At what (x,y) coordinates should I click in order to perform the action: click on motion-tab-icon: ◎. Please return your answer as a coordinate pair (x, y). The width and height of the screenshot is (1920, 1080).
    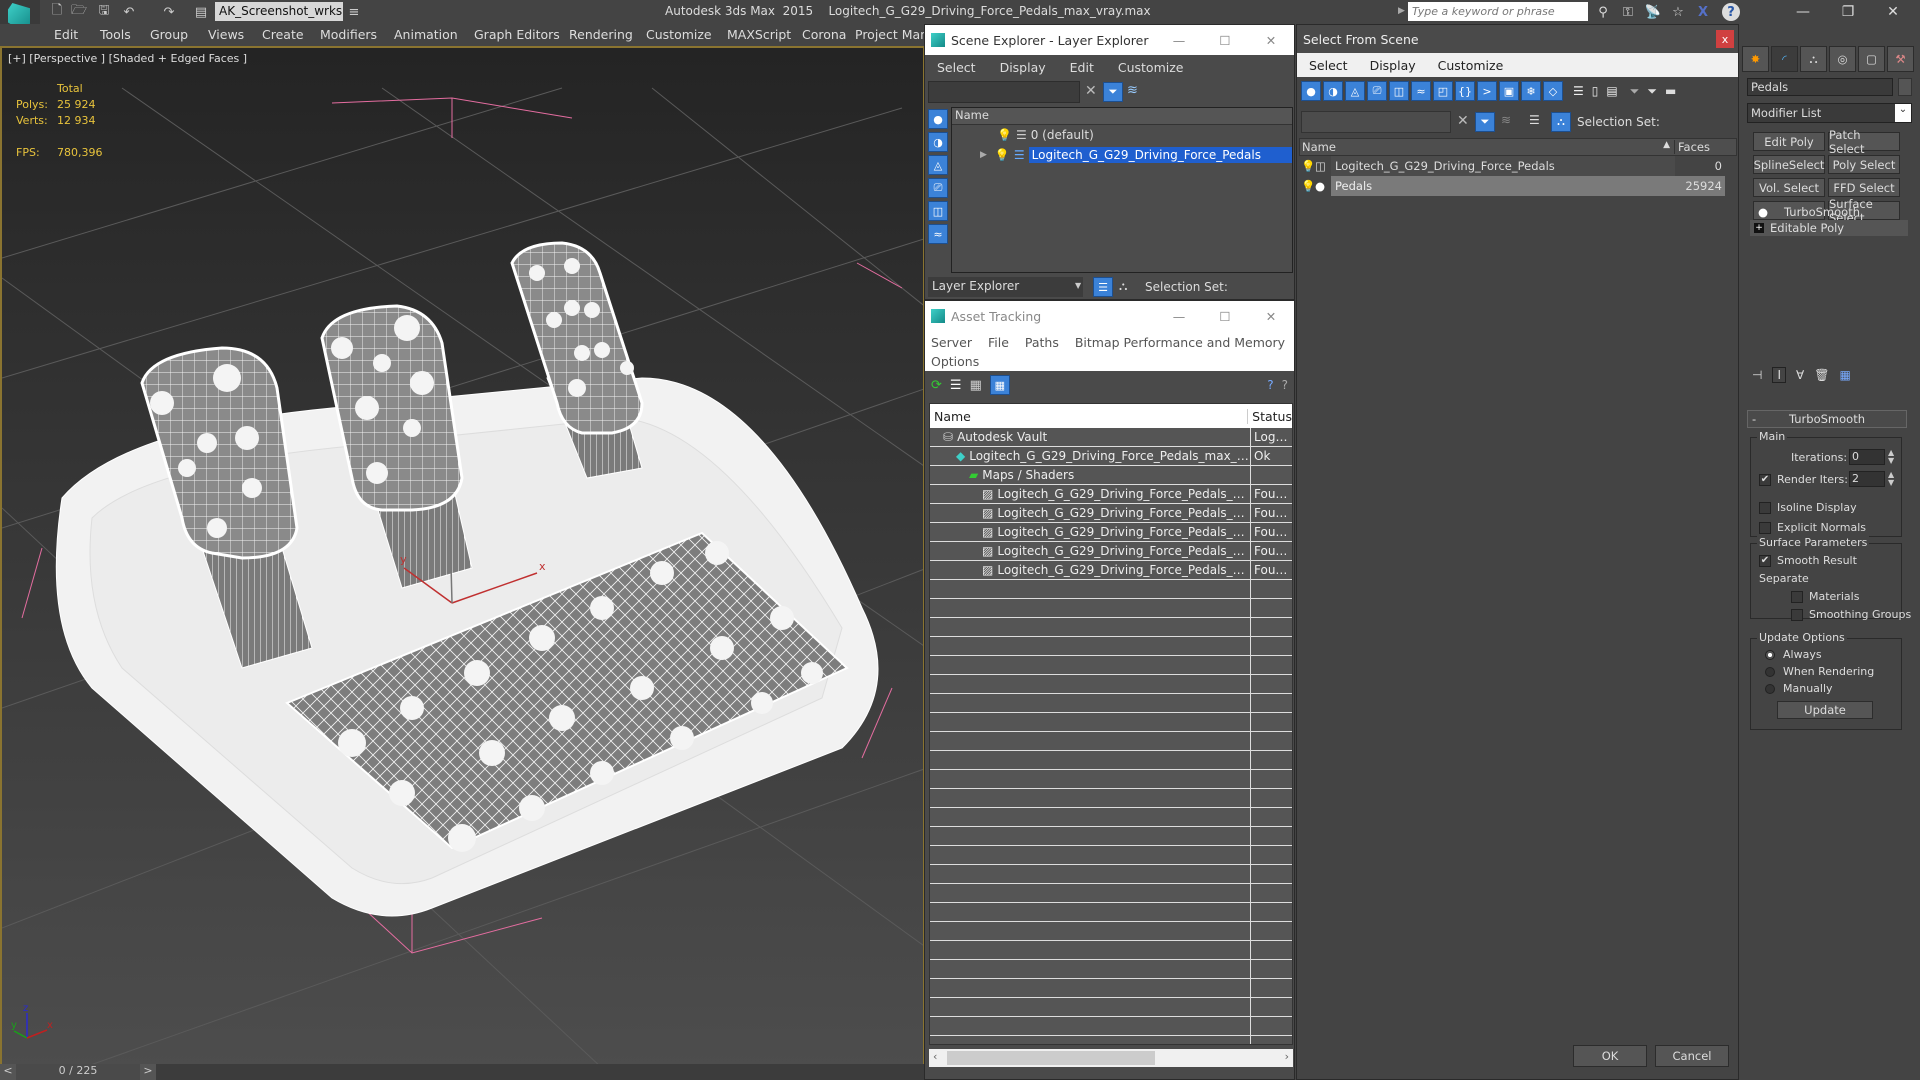
    Looking at the image, I should click on (1842, 59).